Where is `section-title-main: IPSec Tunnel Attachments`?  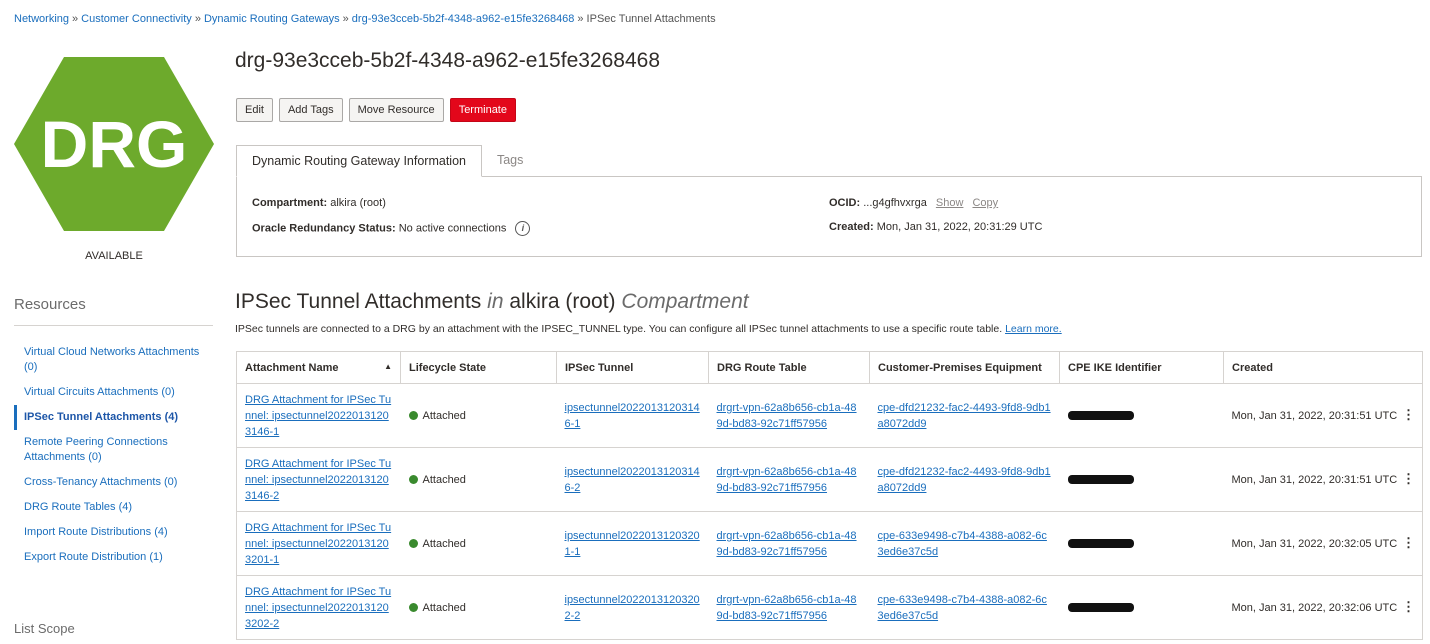 section-title-main: IPSec Tunnel Attachments is located at coordinates (358, 301).